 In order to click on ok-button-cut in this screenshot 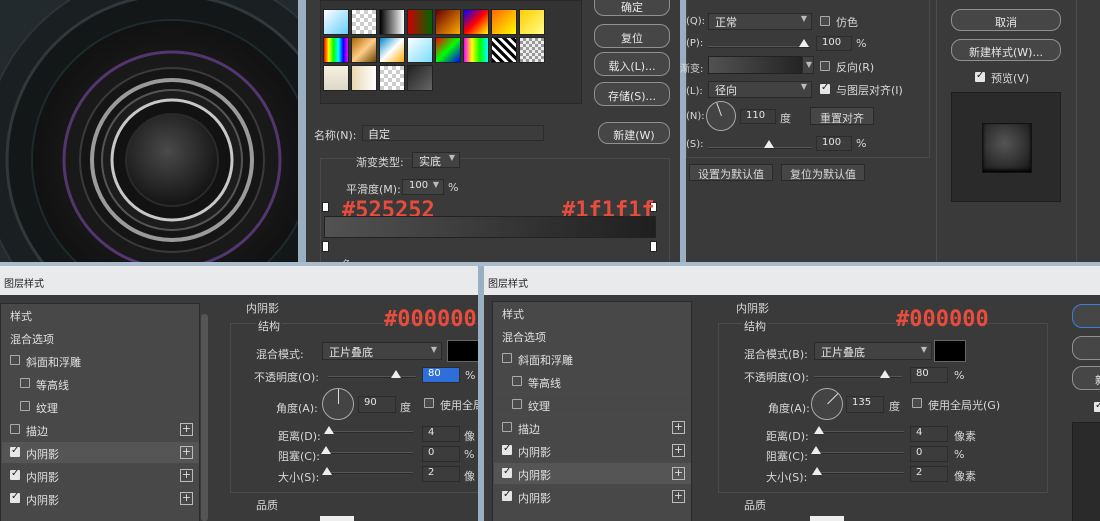, I will do `click(1086, 316)`.